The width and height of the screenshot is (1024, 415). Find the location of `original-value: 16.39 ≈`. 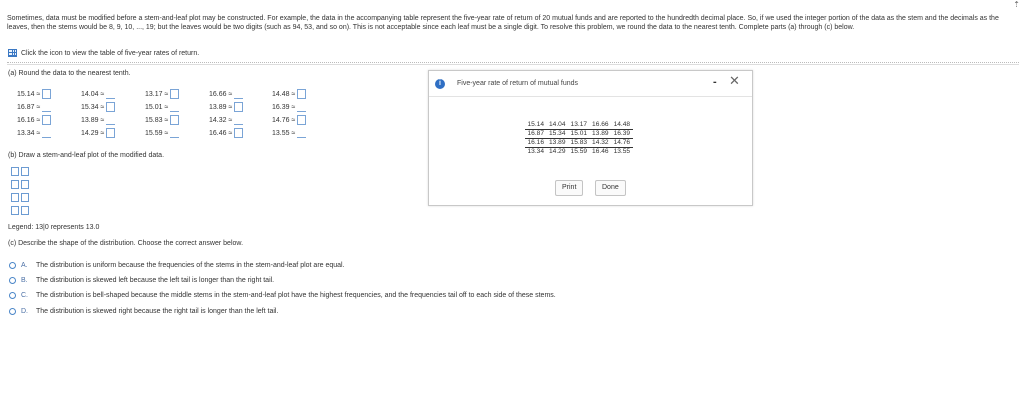

original-value: 16.39 ≈ is located at coordinates (284, 107).